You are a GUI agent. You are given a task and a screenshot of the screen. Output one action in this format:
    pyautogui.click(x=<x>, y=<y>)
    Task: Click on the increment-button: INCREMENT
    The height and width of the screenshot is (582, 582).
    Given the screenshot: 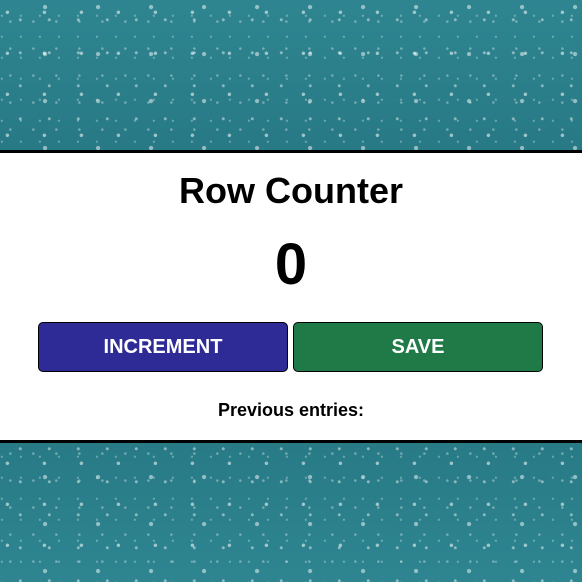 What is the action you would take?
    pyautogui.click(x=163, y=347)
    